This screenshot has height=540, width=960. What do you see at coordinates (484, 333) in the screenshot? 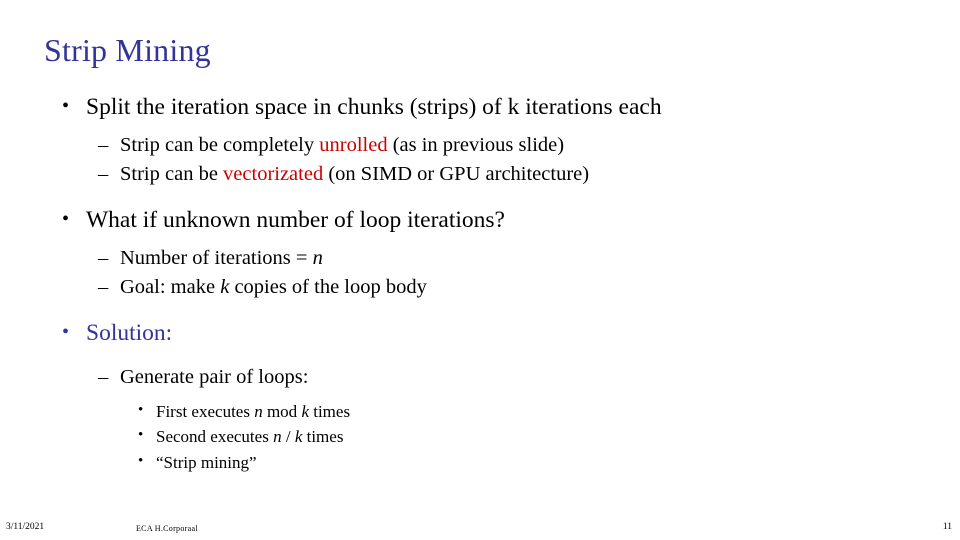
I see `bullet-level1-solution: • Solution:` at bounding box center [484, 333].